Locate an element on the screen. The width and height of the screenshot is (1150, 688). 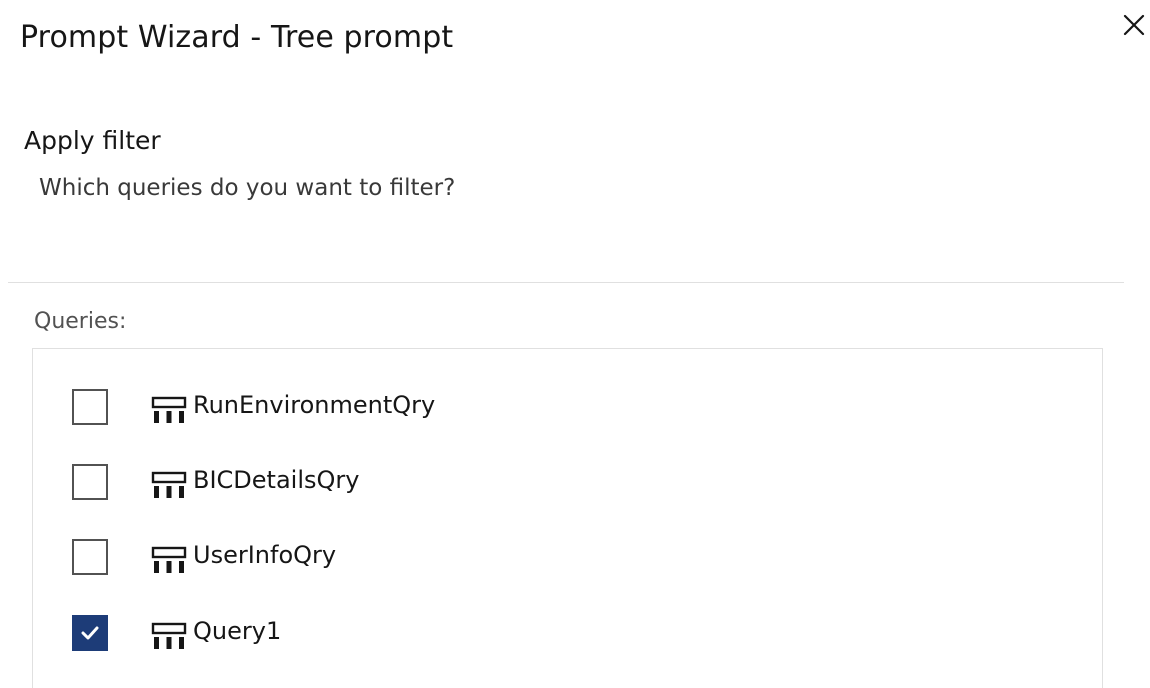
query-row: BICDetailsQry is located at coordinates (567, 482).